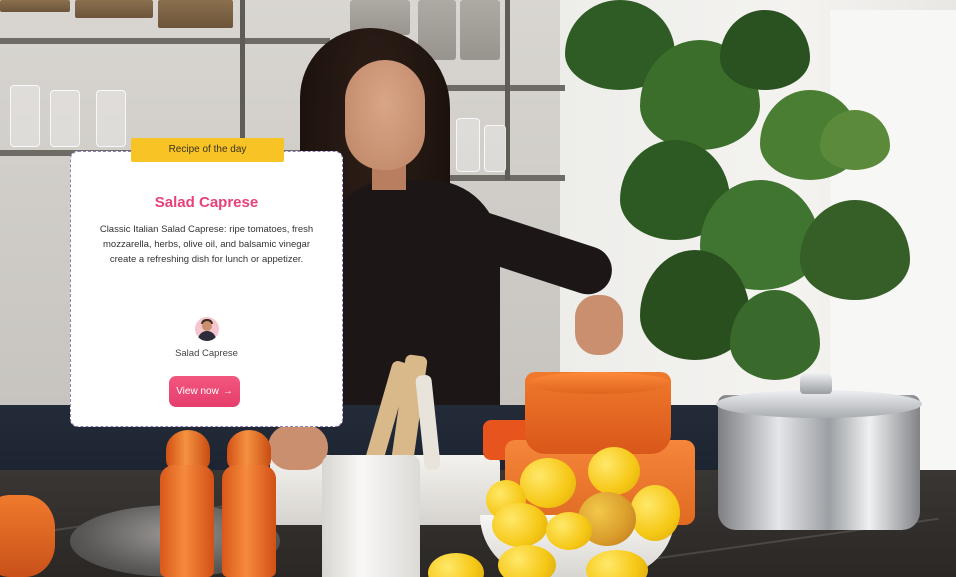 The image size is (956, 577). What do you see at coordinates (249, 450) in the screenshot?
I see `salt-mill-top` at bounding box center [249, 450].